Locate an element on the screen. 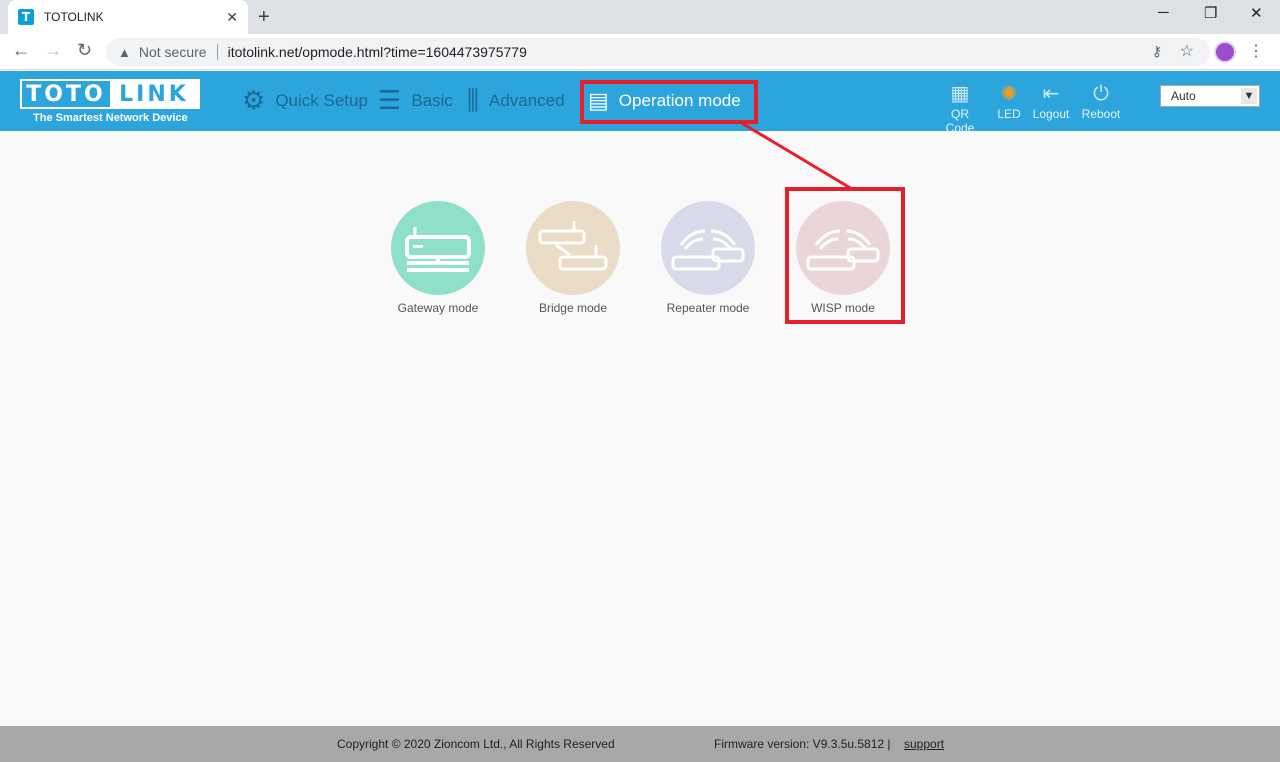  logo-link: LINK is located at coordinates (154, 94).